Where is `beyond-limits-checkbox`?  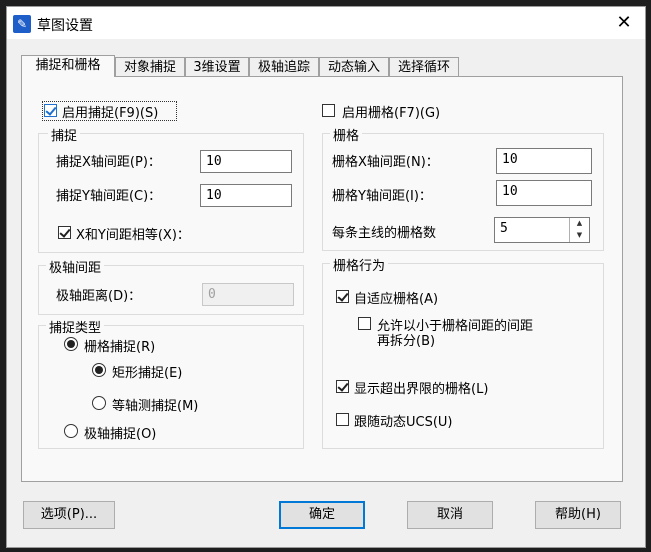
beyond-limits-checkbox is located at coordinates (342, 386).